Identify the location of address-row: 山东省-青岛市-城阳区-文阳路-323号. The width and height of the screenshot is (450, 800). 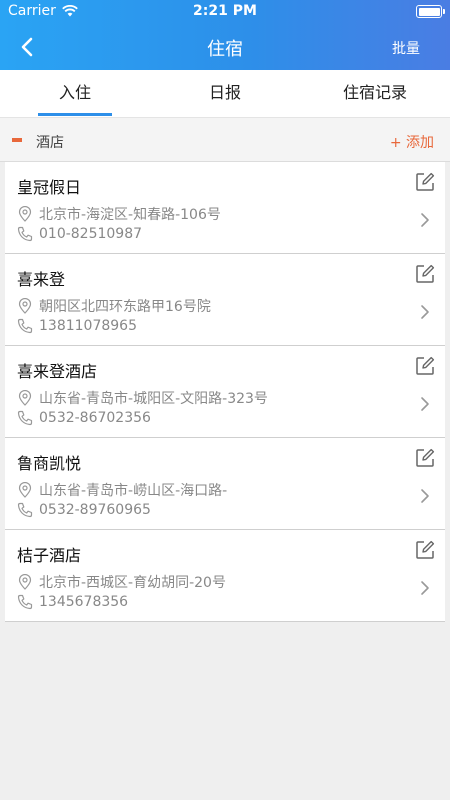
(142, 398).